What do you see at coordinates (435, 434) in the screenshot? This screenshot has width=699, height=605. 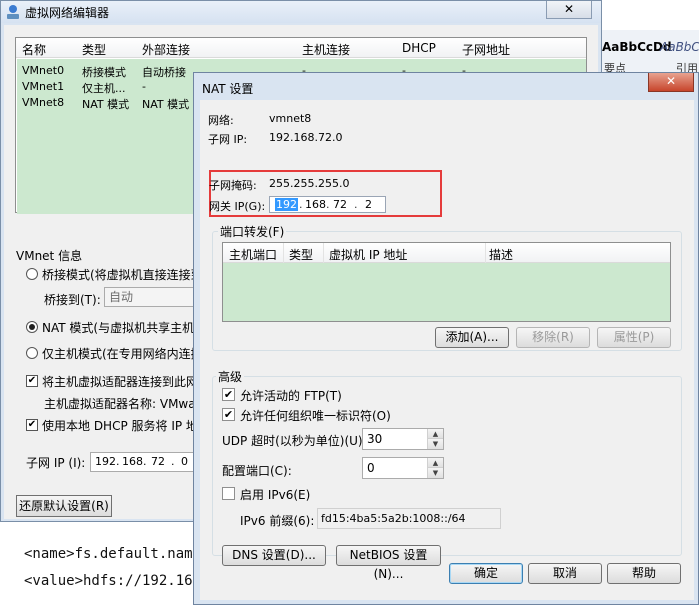 I see `udp-up-arrow-icon: ▲` at bounding box center [435, 434].